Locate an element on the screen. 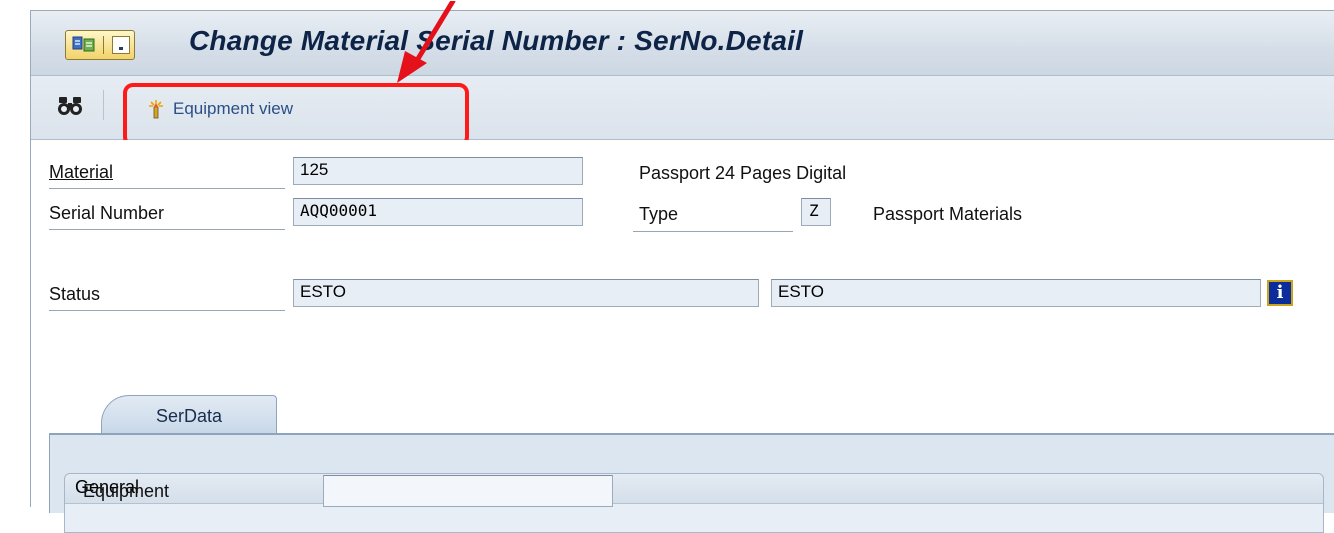 This screenshot has width=1334, height=533. type-description: Passport Materials is located at coordinates (948, 214).